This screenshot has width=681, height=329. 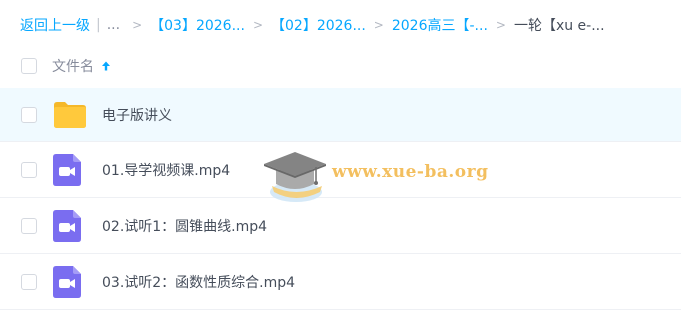 What do you see at coordinates (166, 170) in the screenshot?
I see `file-name: 01.导学视频课.mp4` at bounding box center [166, 170].